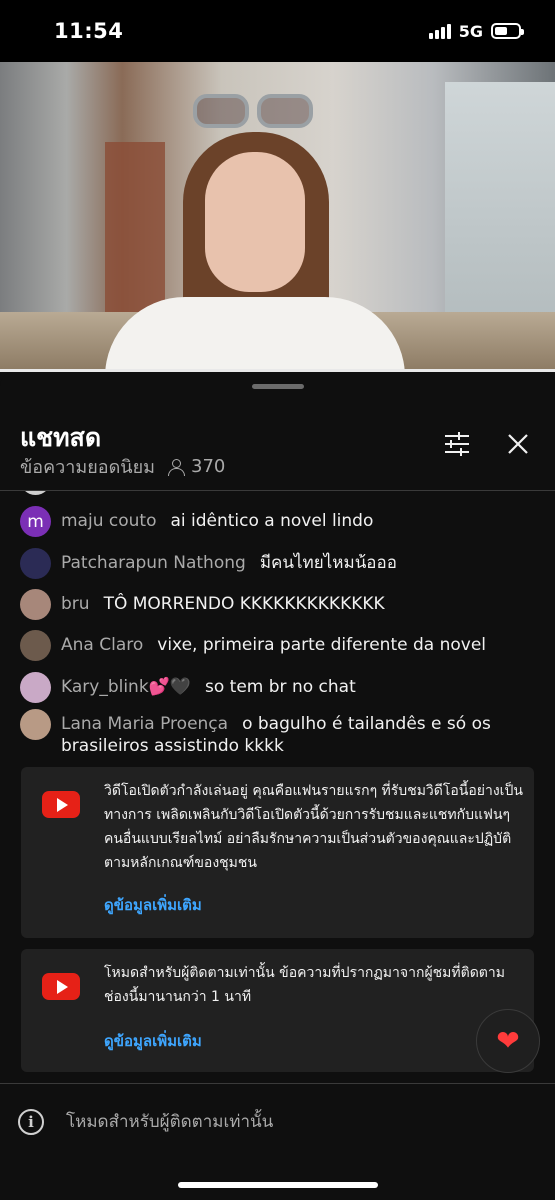  Describe the element at coordinates (278, 386) in the screenshot. I see `drag-handle` at that location.